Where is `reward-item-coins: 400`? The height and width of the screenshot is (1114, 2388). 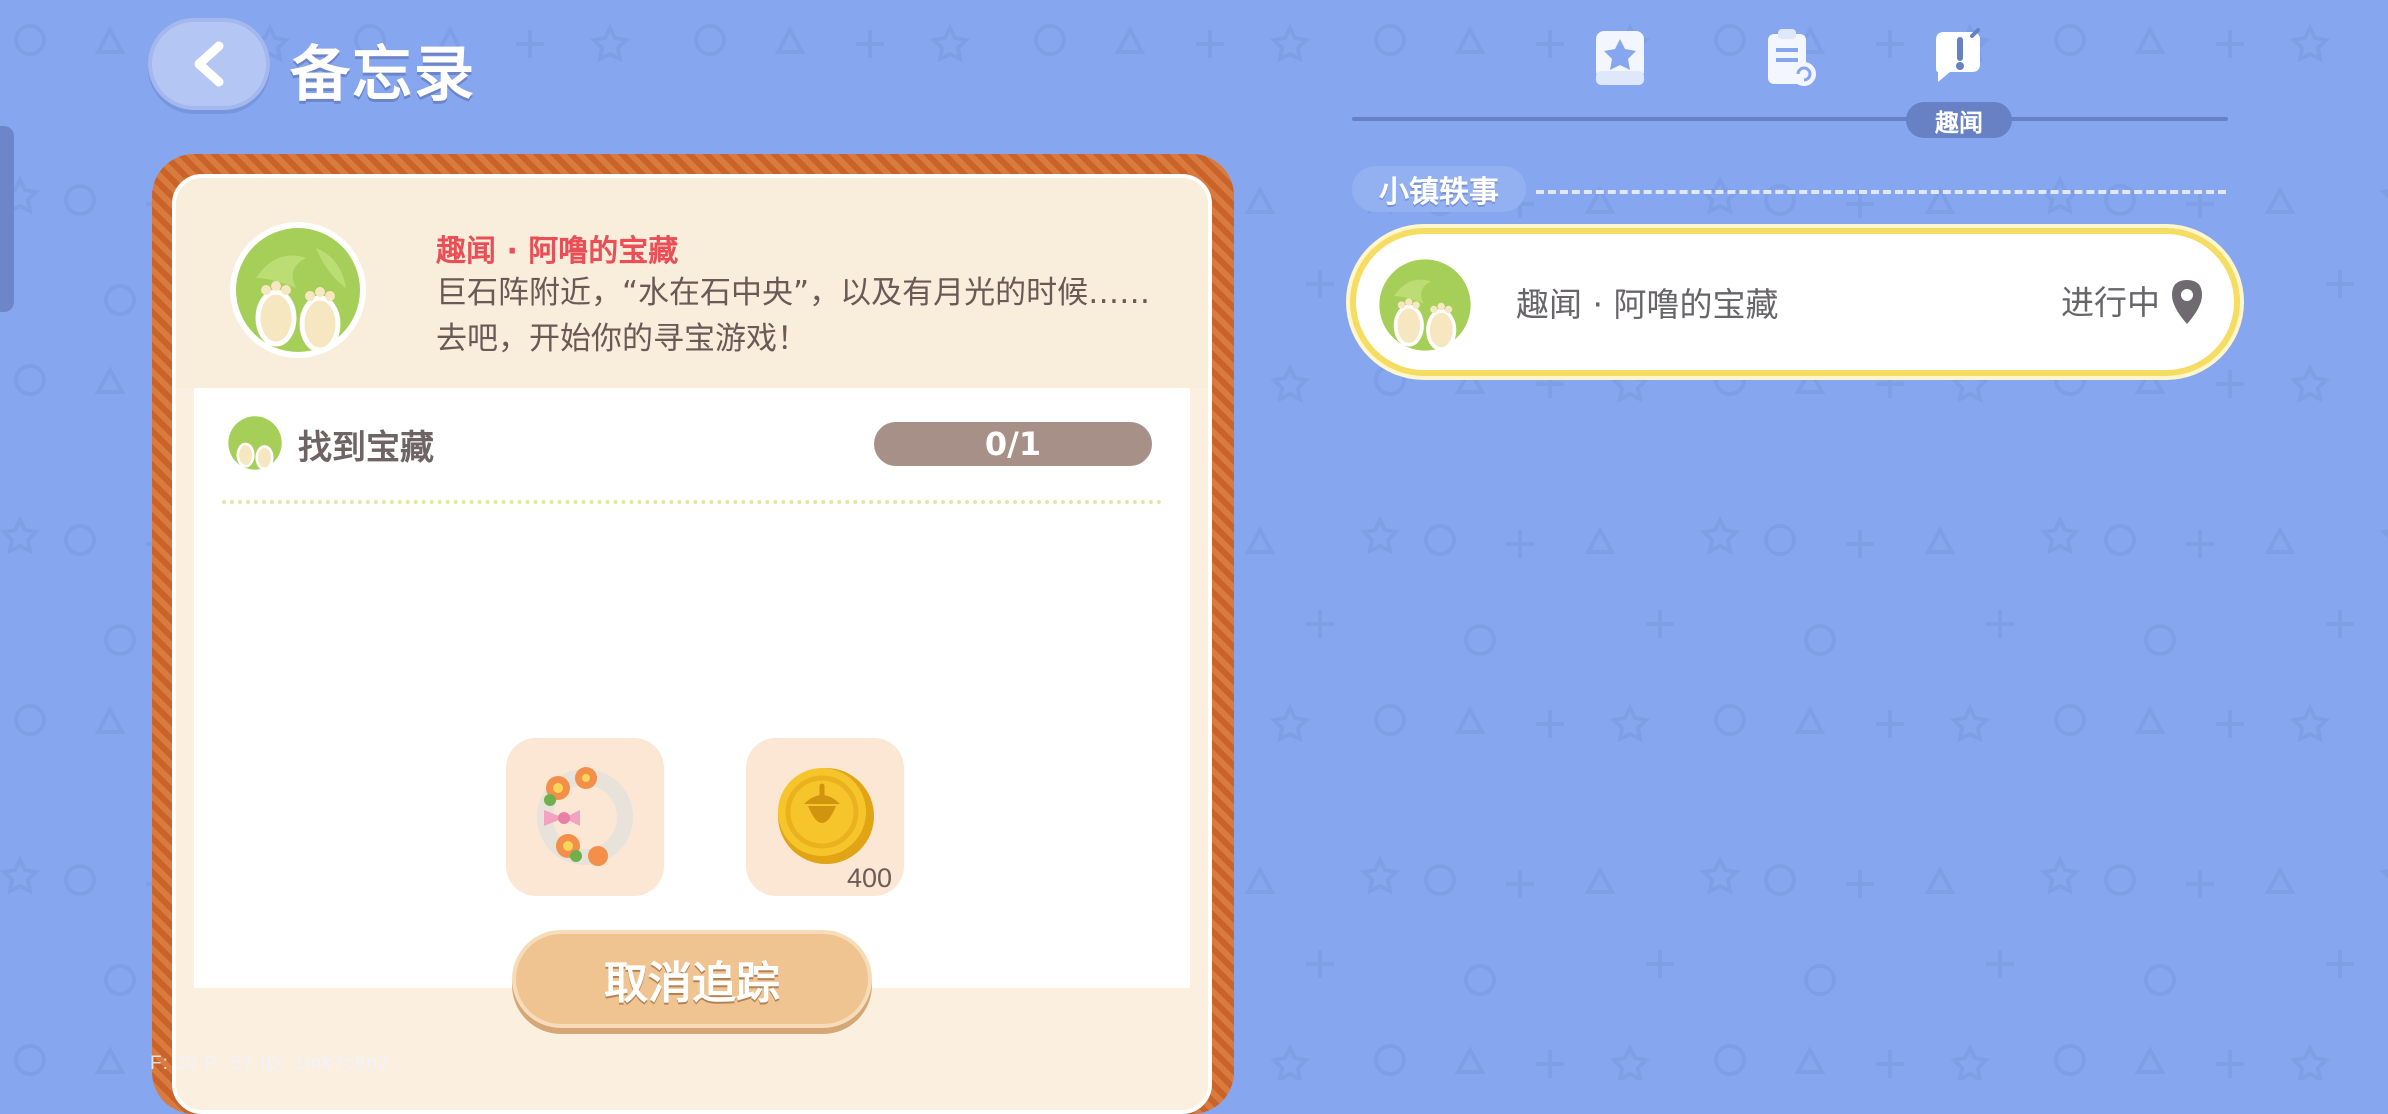
reward-item-coins: 400 is located at coordinates (825, 817).